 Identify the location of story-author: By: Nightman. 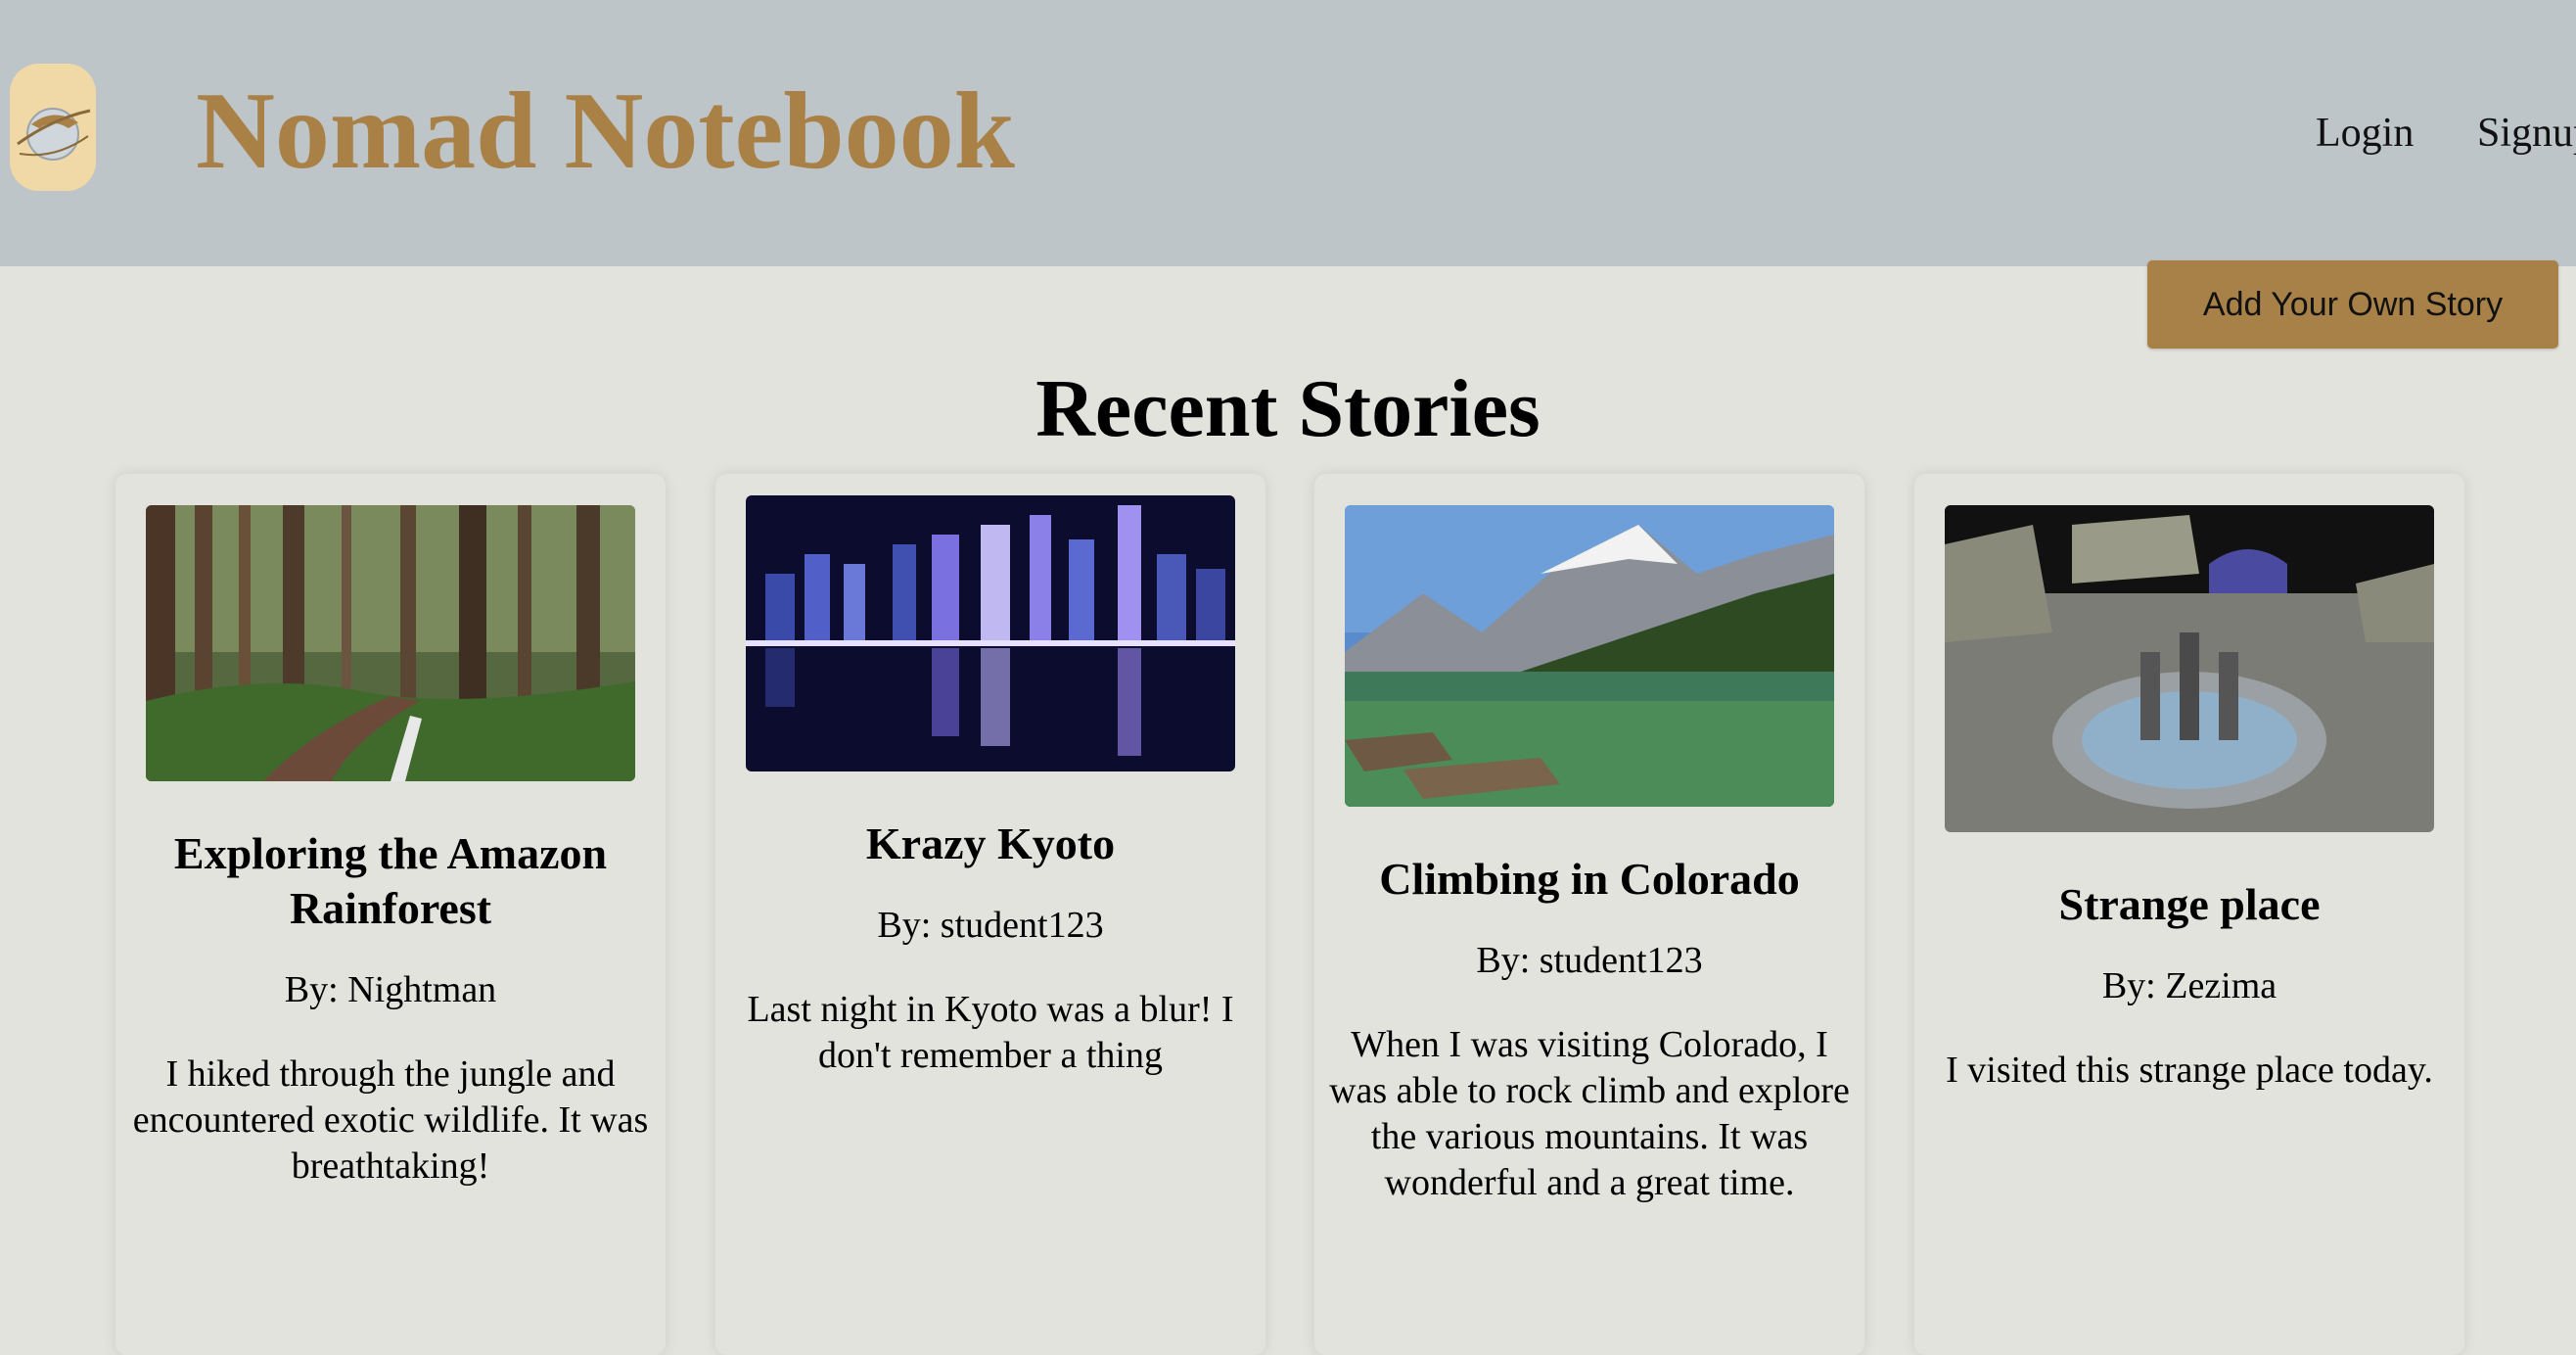
(390, 989).